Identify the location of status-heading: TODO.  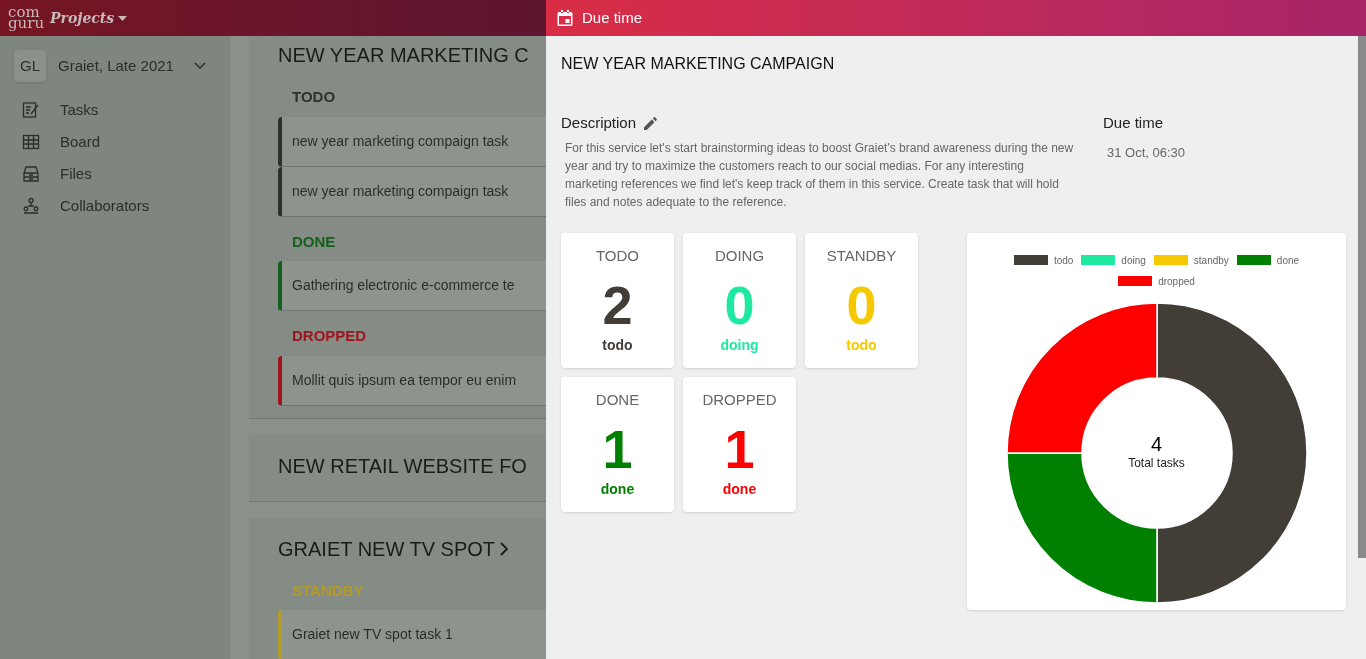
(314, 97).